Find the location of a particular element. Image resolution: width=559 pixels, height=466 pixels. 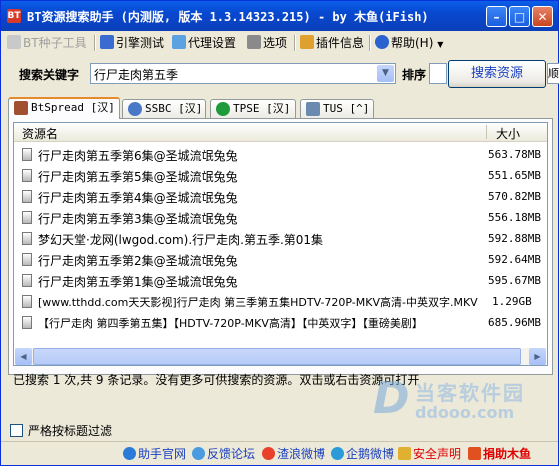

penguin-weibo-link: 企鹅微博 is located at coordinates (362, 454).